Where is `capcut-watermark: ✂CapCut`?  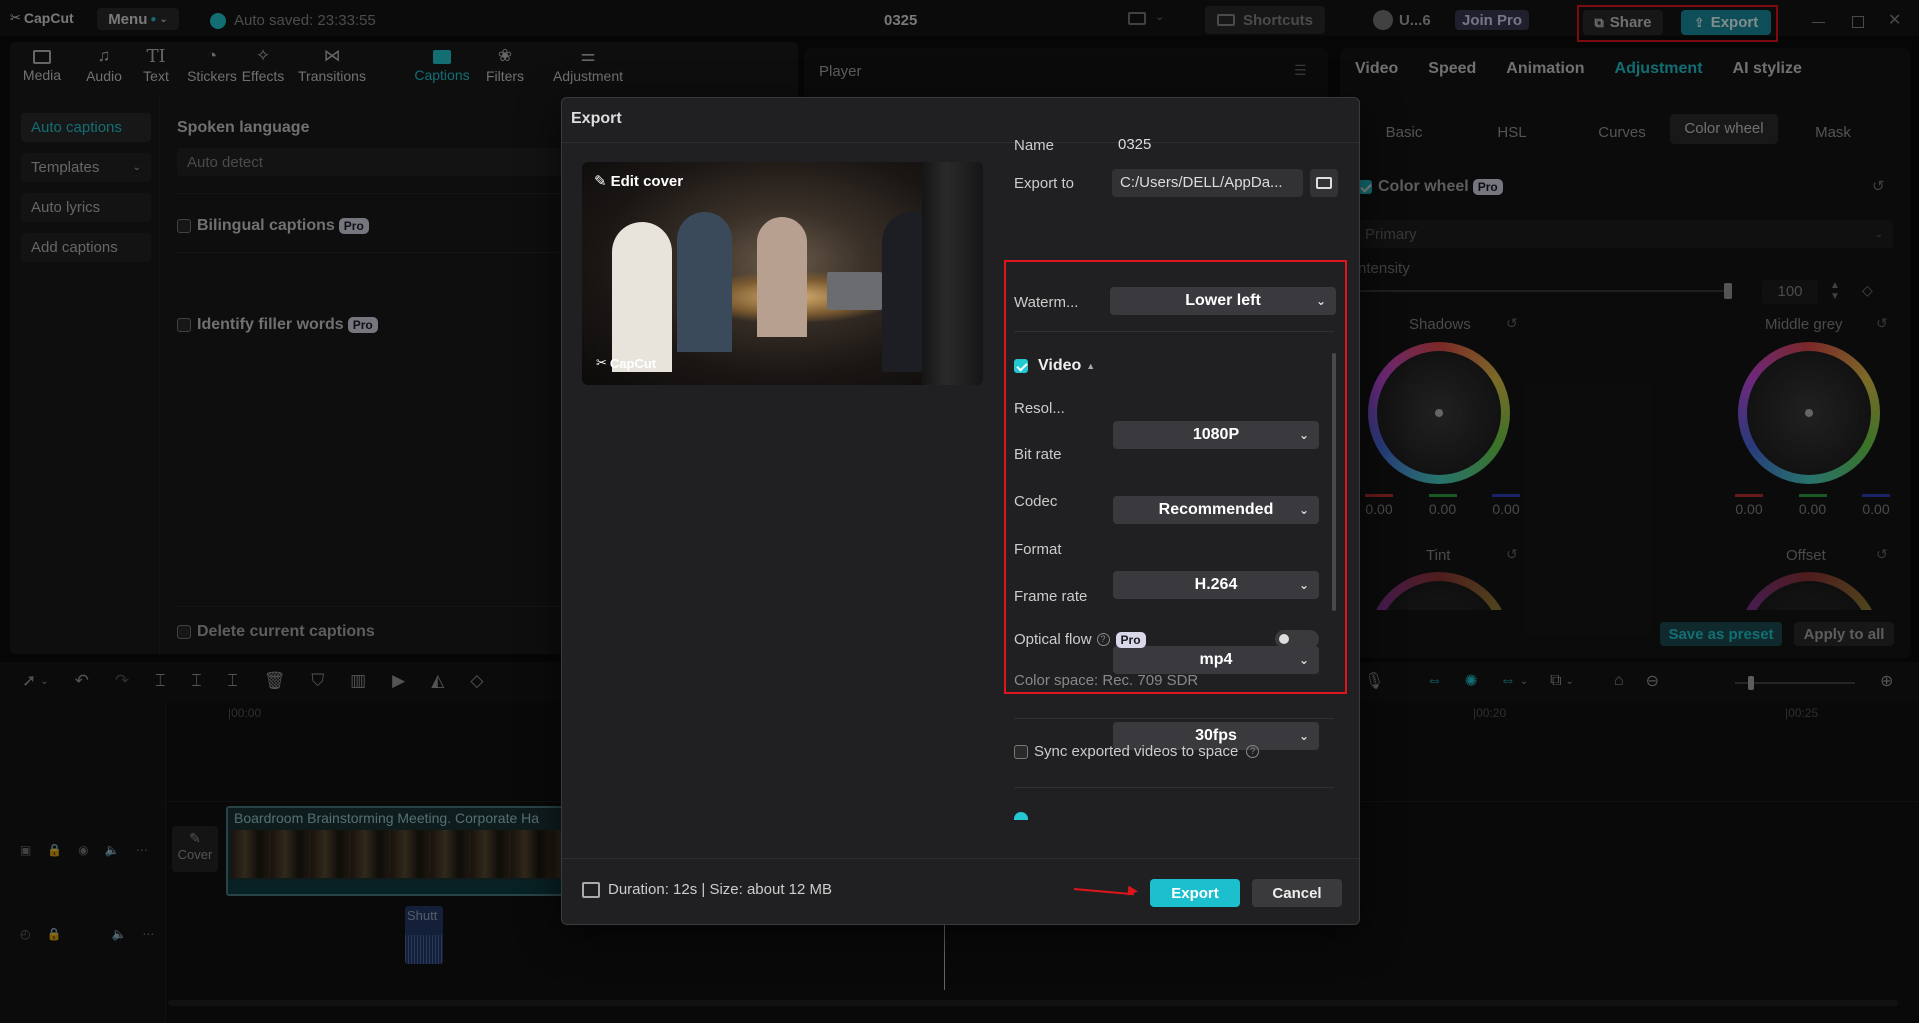
capcut-watermark: ✂CapCut is located at coordinates (626, 363).